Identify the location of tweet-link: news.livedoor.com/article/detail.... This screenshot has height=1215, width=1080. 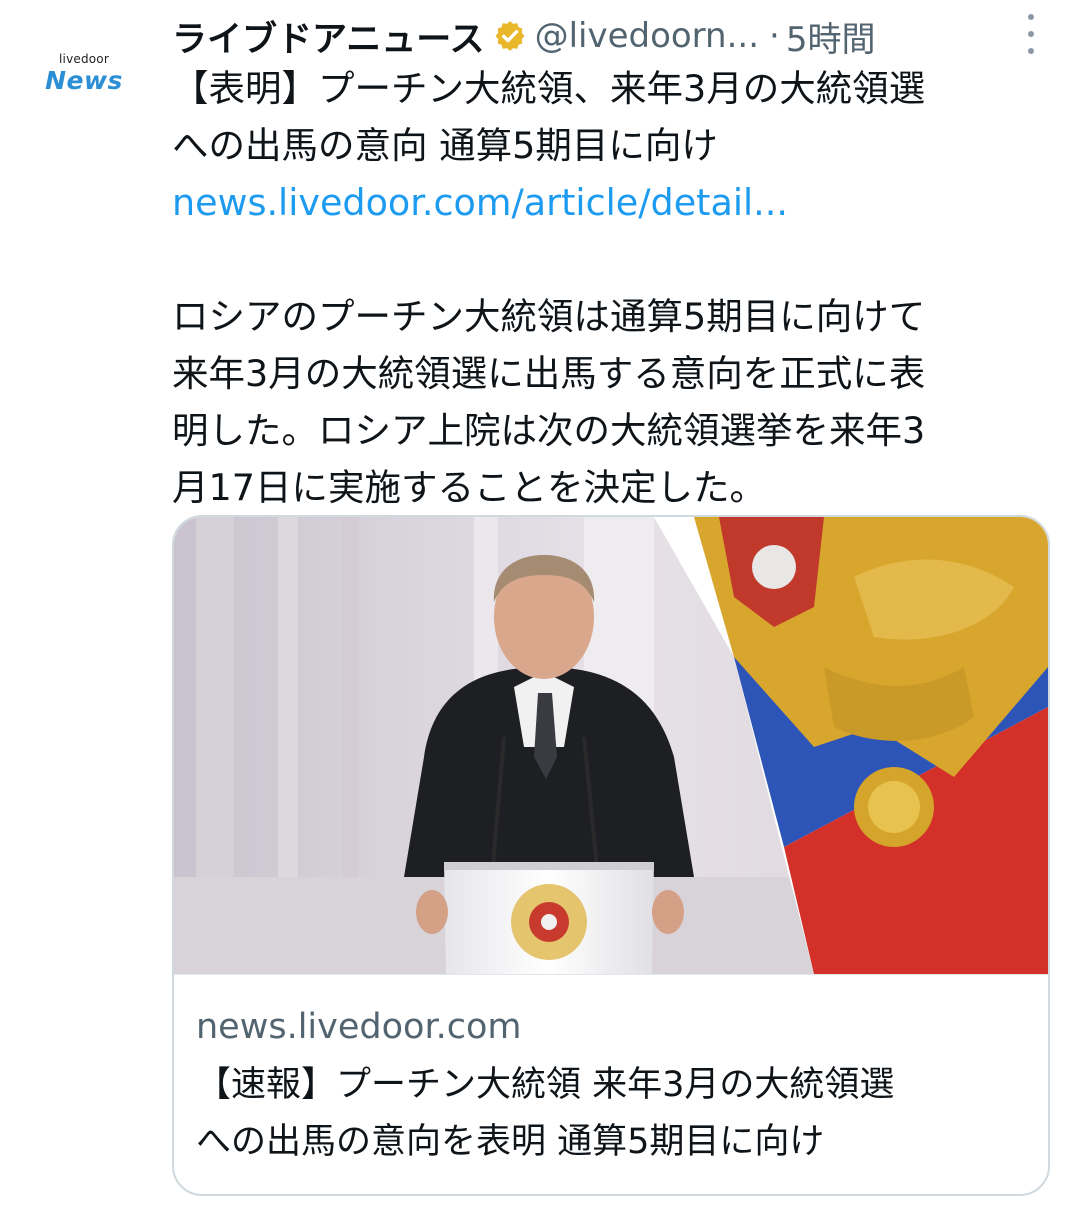
(607, 202).